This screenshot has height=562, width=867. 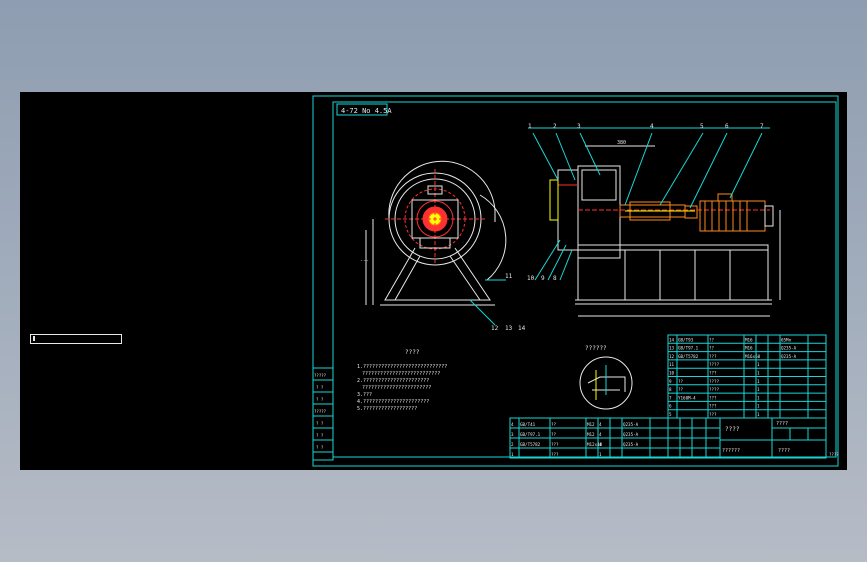 What do you see at coordinates (401, 374) in the screenshot?
I see `note-line: ??????????????????????????` at bounding box center [401, 374].